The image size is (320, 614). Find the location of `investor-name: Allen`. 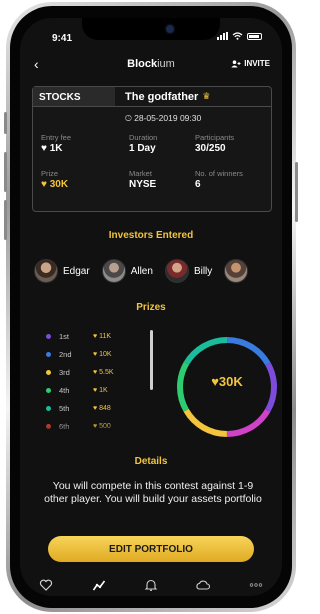

investor-name: Allen is located at coordinates (141, 271).